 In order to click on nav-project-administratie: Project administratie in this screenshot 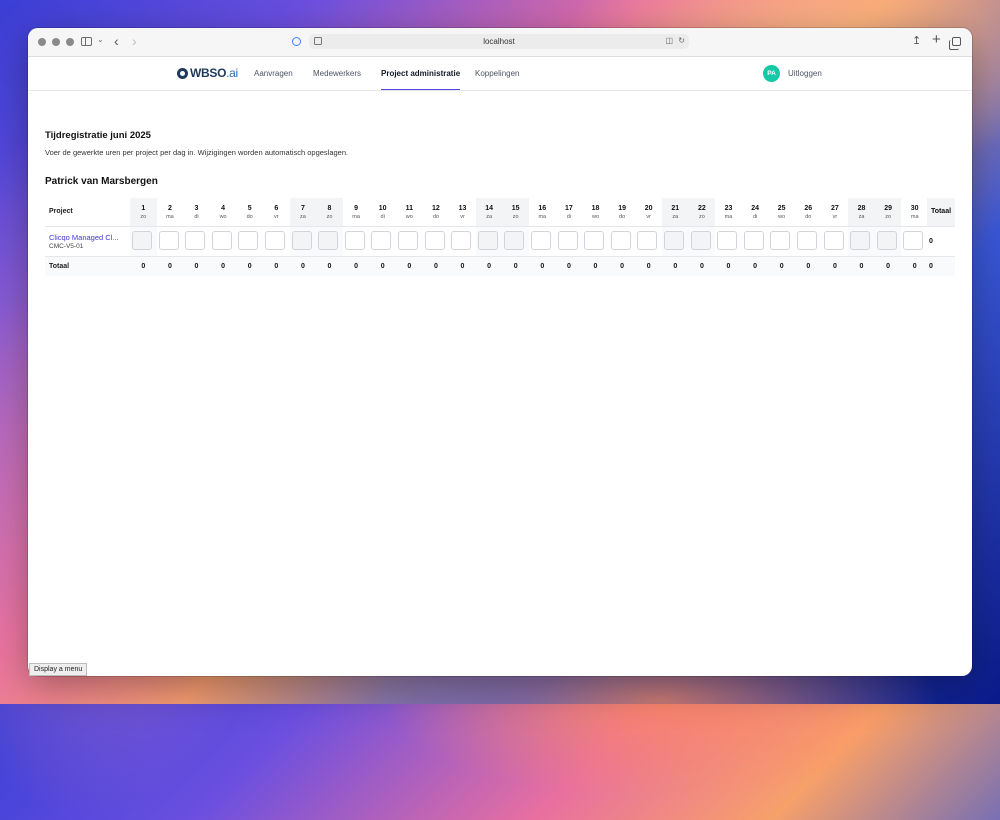, I will do `click(421, 73)`.